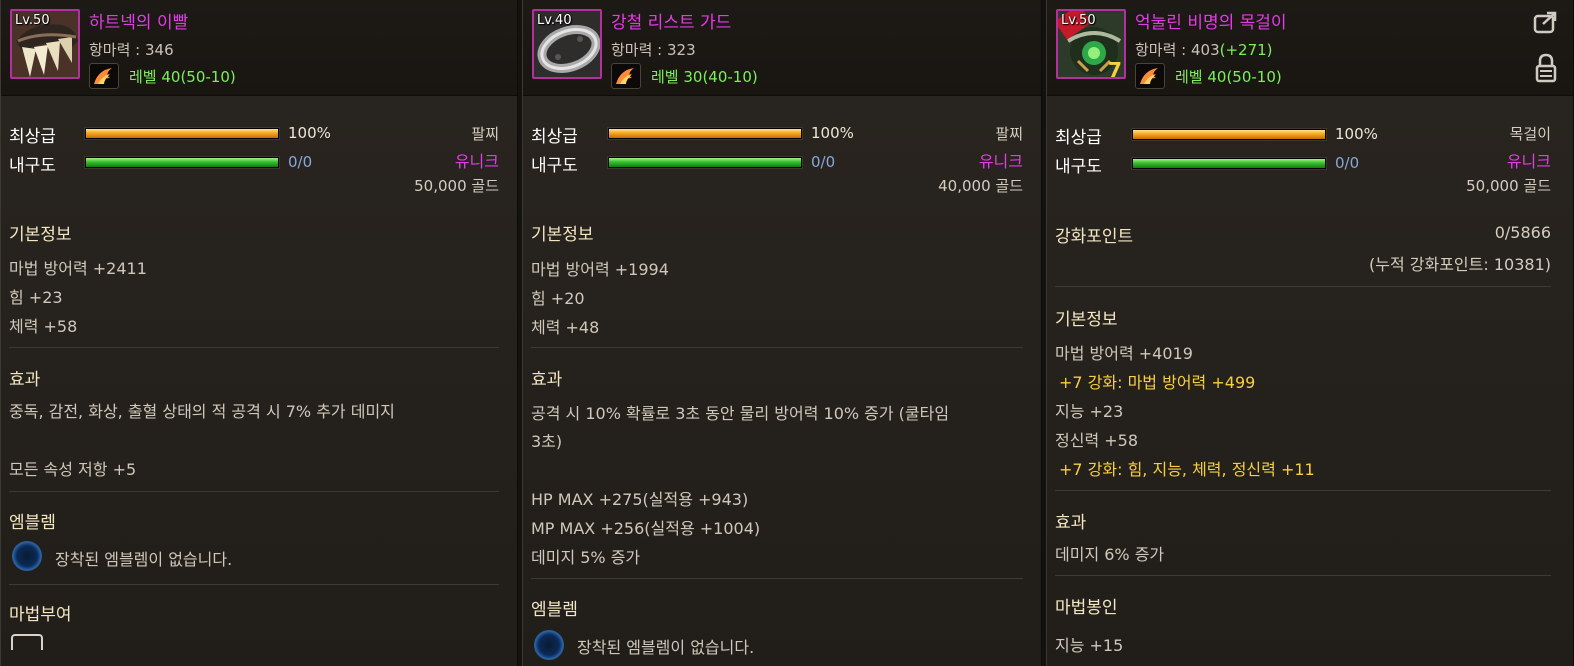 Image resolution: width=1574 pixels, height=666 pixels. Describe the element at coordinates (586, 557) in the screenshot. I see `effect-line: 데미지 5% 증가` at that location.